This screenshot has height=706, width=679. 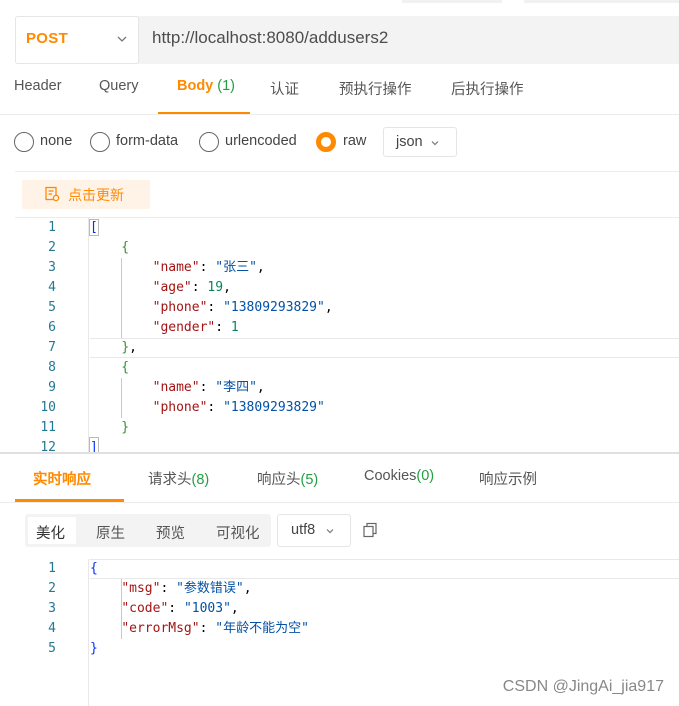 I want to click on tab-cookies-count: (0), so click(x=425, y=476).